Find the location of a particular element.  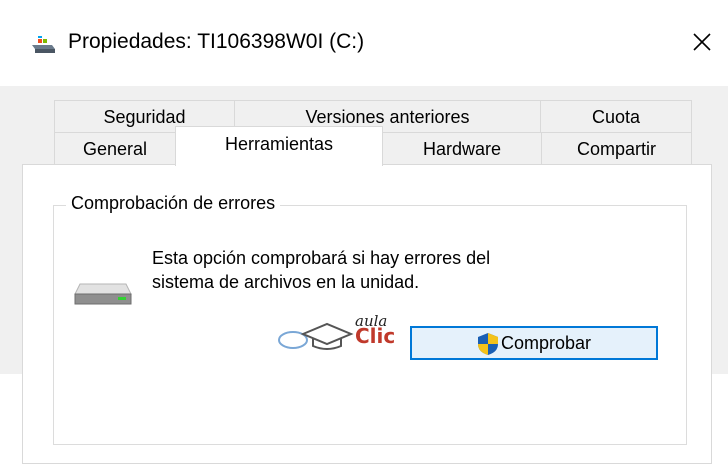

tab-compartir: Compartir is located at coordinates (616, 148).